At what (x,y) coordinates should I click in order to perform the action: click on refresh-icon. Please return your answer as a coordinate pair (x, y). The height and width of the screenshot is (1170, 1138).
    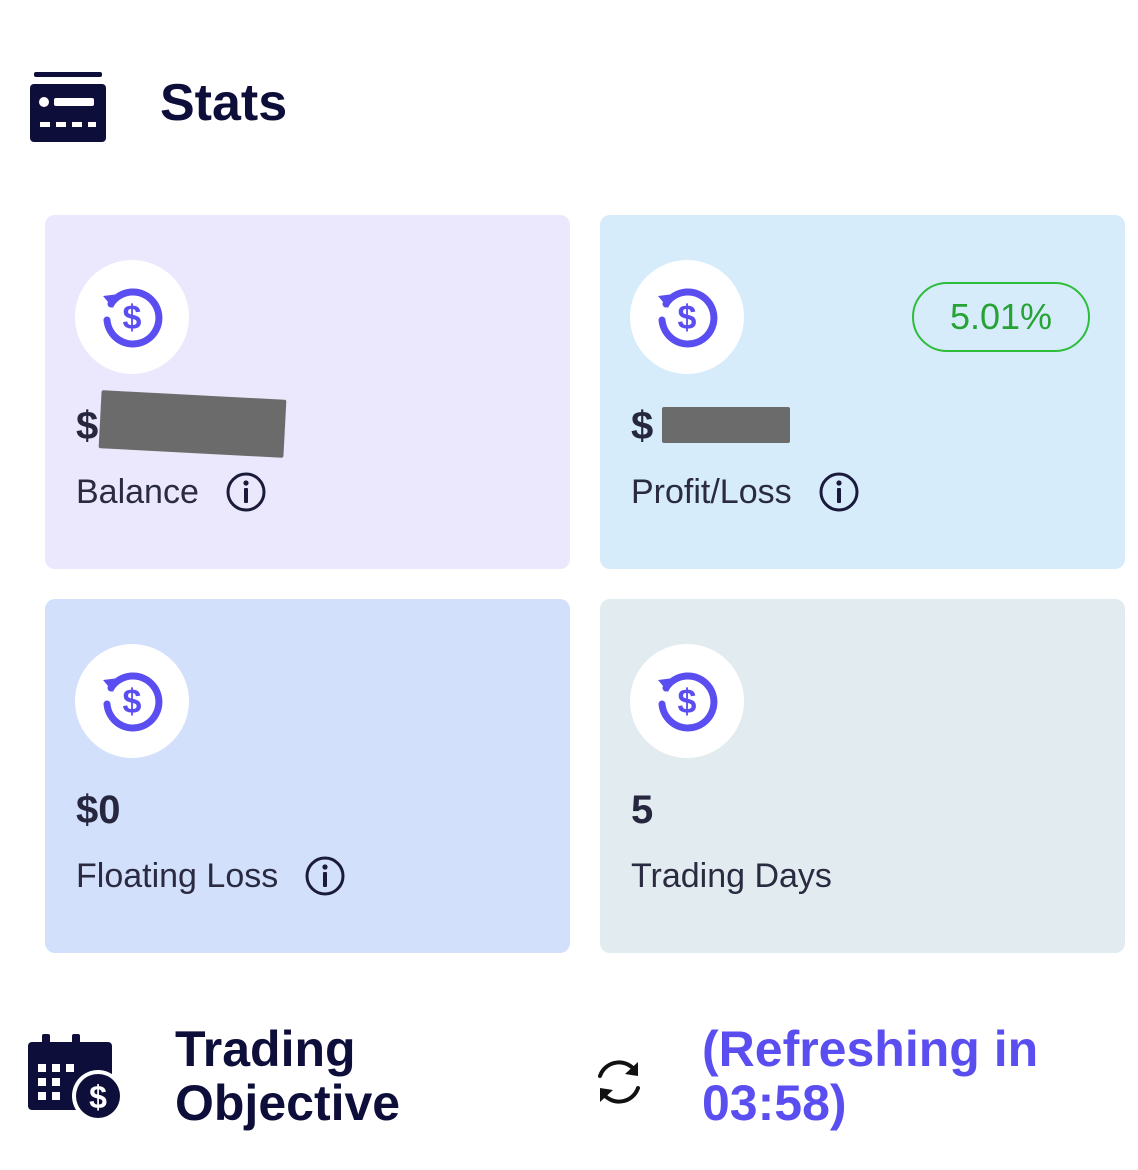
    Looking at the image, I should click on (619, 1082).